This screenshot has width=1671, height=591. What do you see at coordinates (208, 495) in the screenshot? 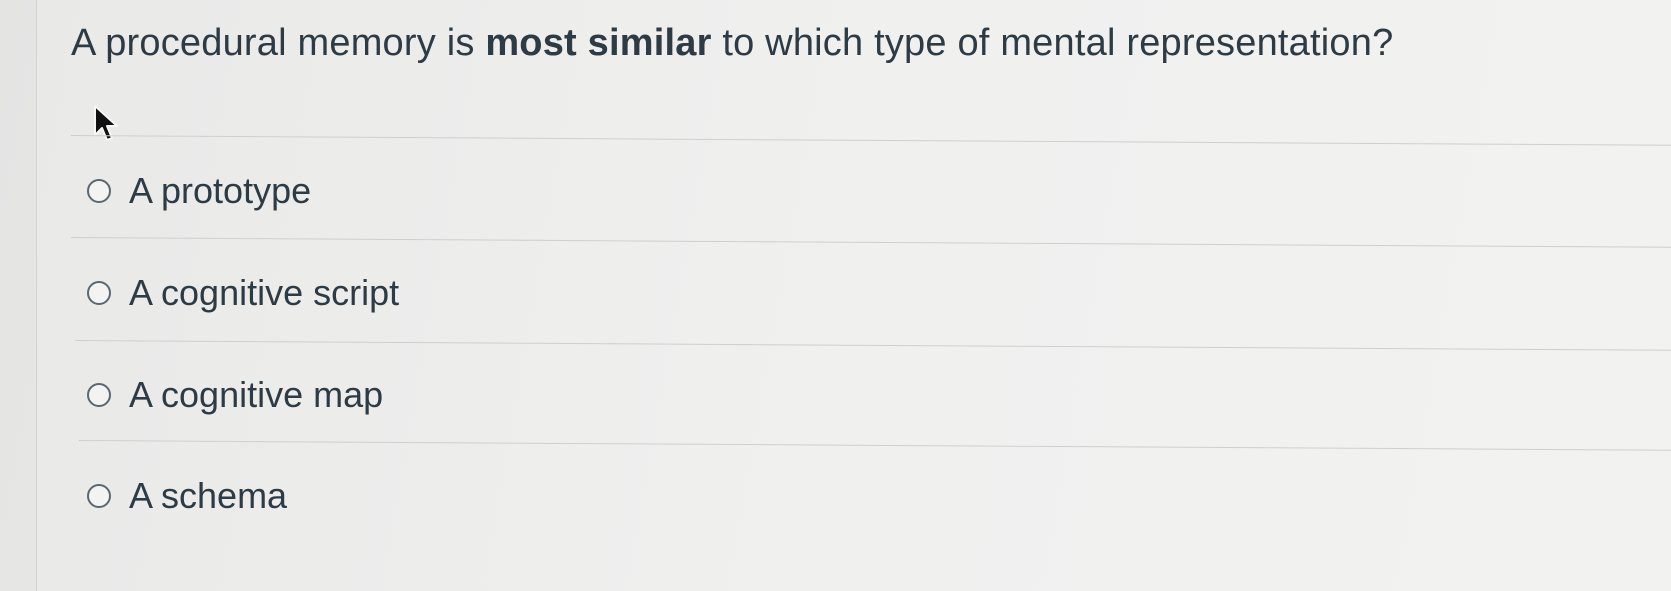
I see `answer-label: A schema` at bounding box center [208, 495].